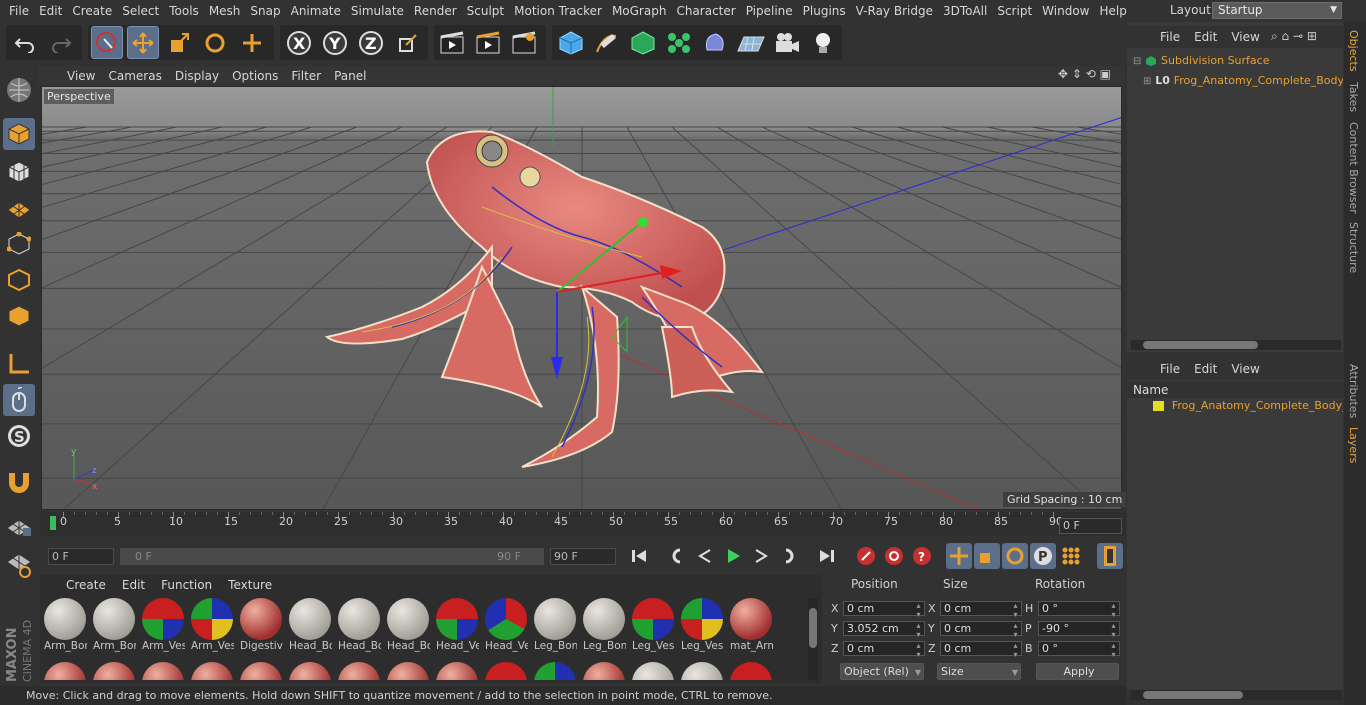  What do you see at coordinates (922, 556) in the screenshot?
I see `keyframe-selection-icon: ?` at bounding box center [922, 556].